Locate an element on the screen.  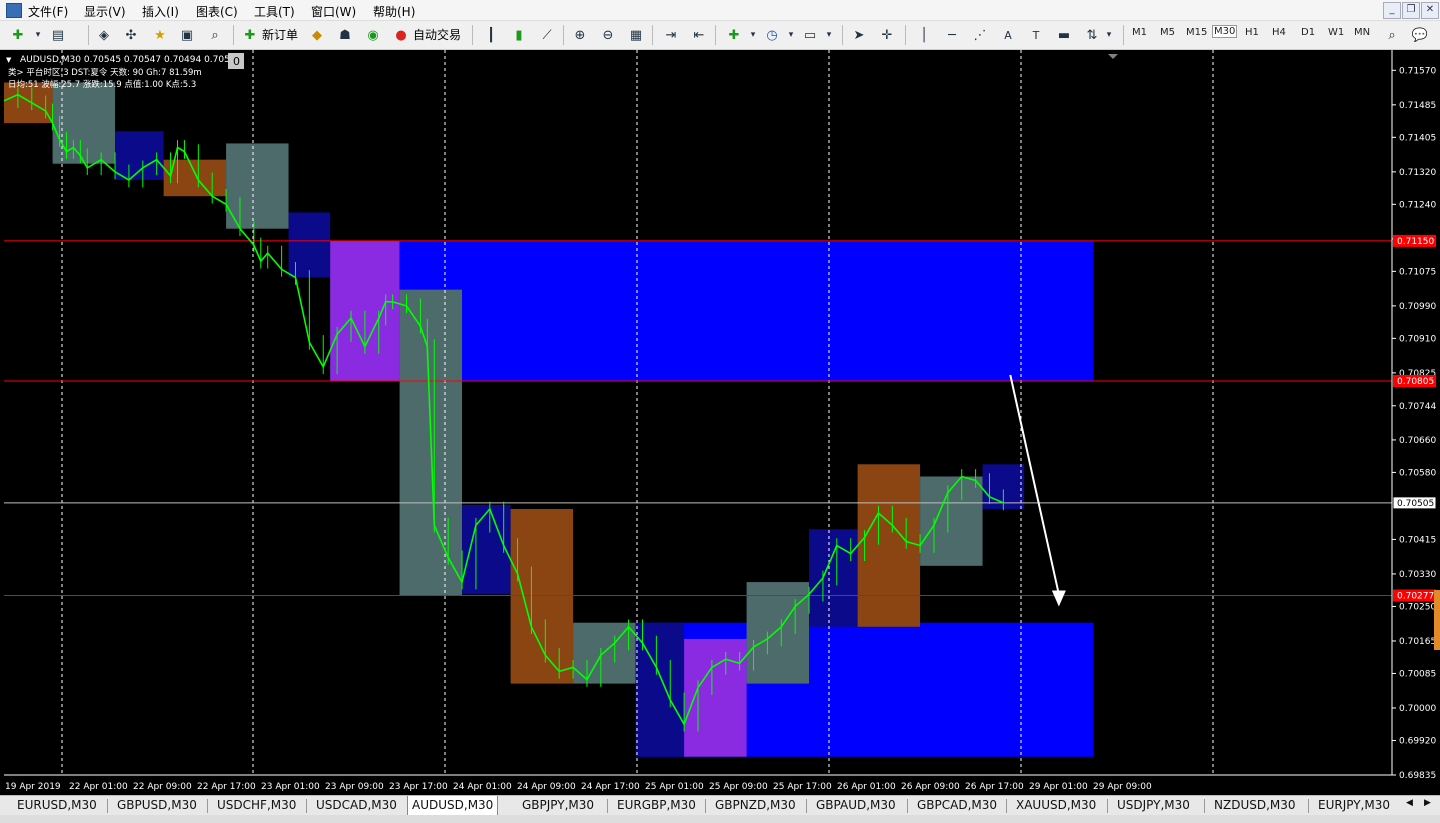
collapse-arrow-icon: ▼ is located at coordinates (9, 60).